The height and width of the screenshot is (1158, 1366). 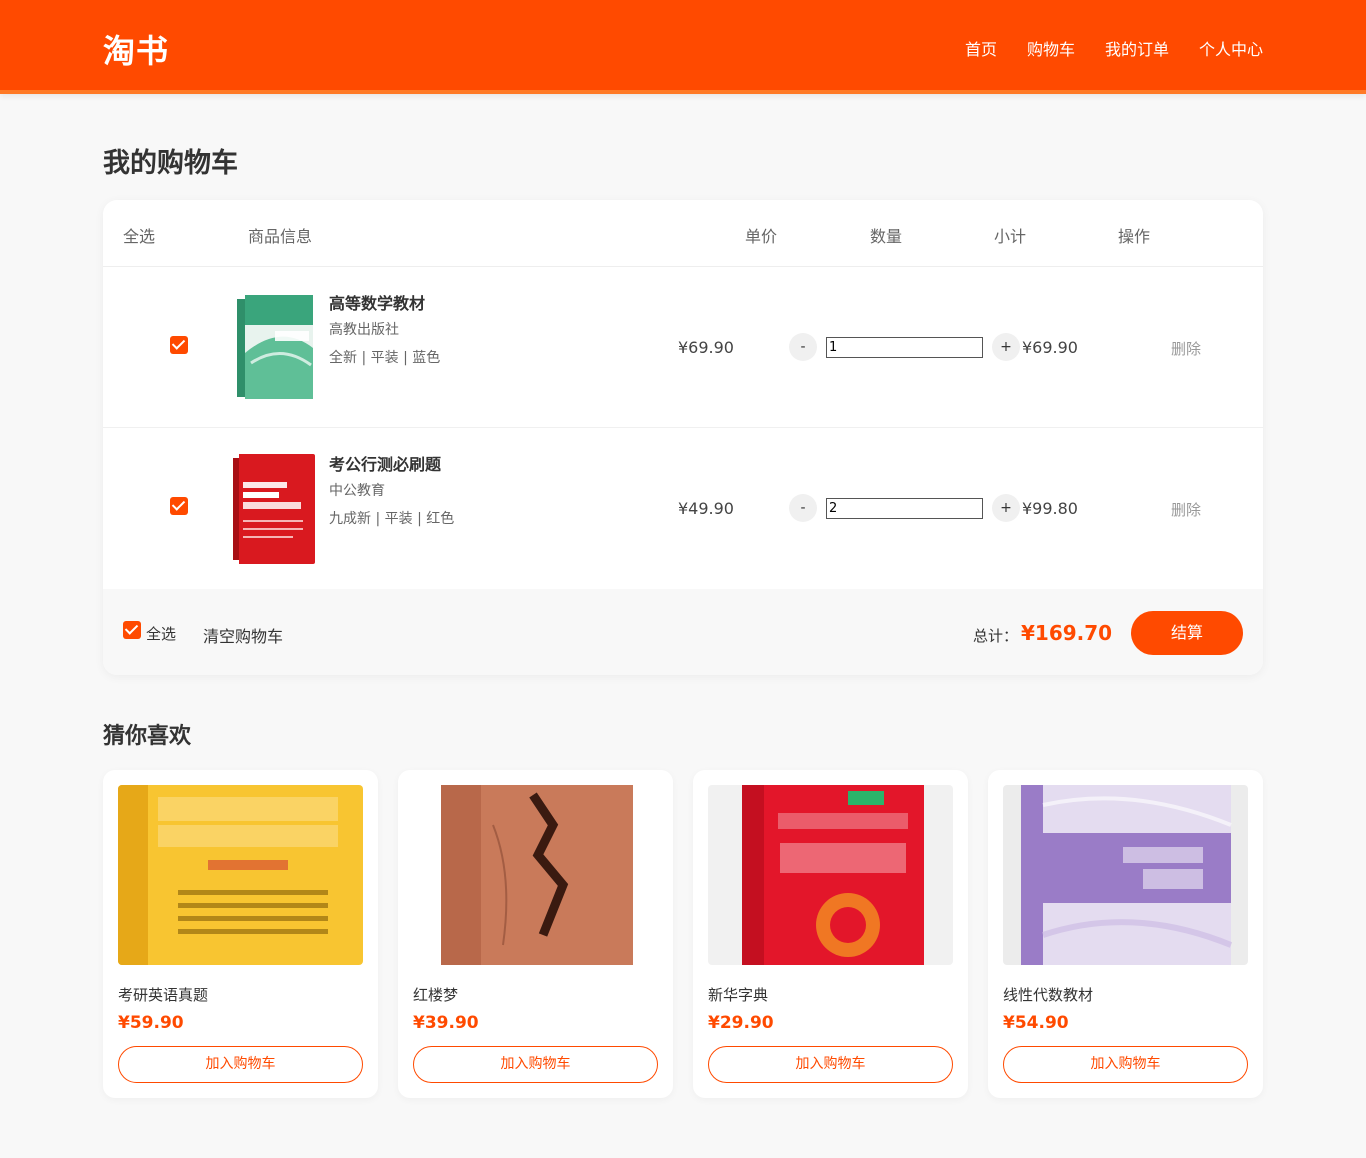 I want to click on product-card: 红楼梦 ¥39.90 加入购物车, so click(x=535, y=934).